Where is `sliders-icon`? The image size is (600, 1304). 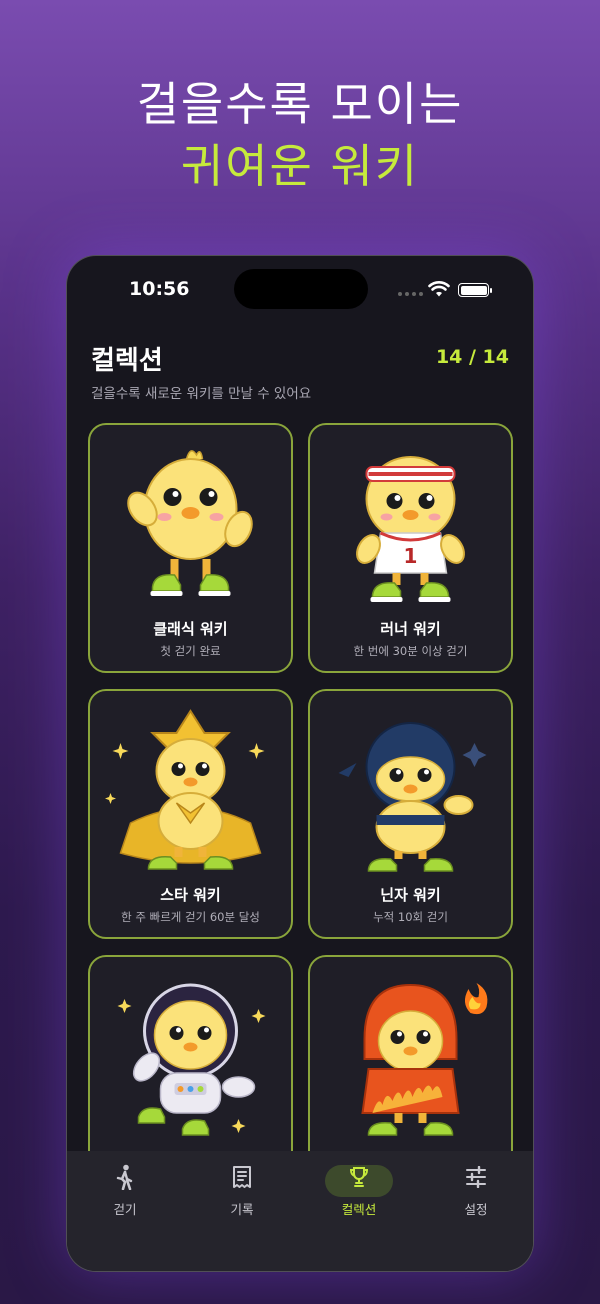 sliders-icon is located at coordinates (476, 1177).